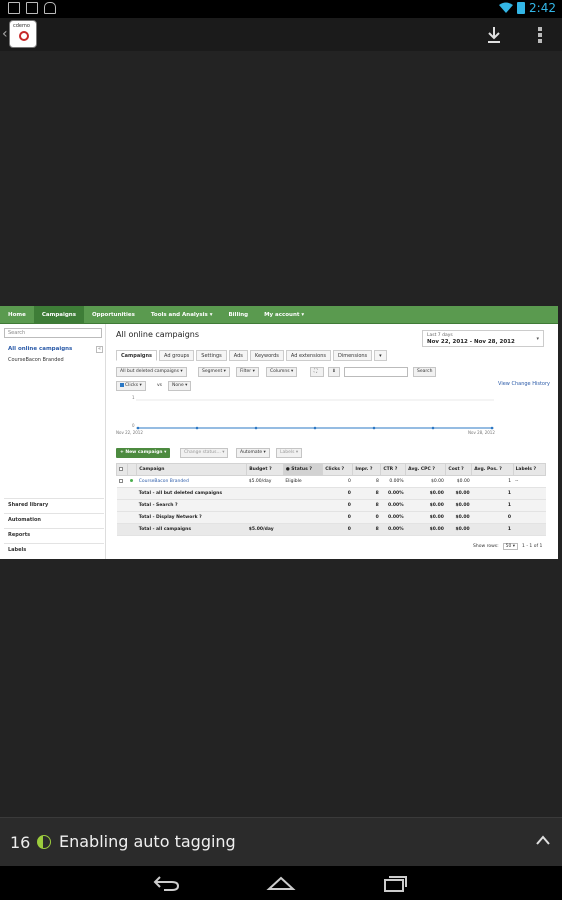  Describe the element at coordinates (542, 8) in the screenshot. I see `clock: 2:42` at that location.